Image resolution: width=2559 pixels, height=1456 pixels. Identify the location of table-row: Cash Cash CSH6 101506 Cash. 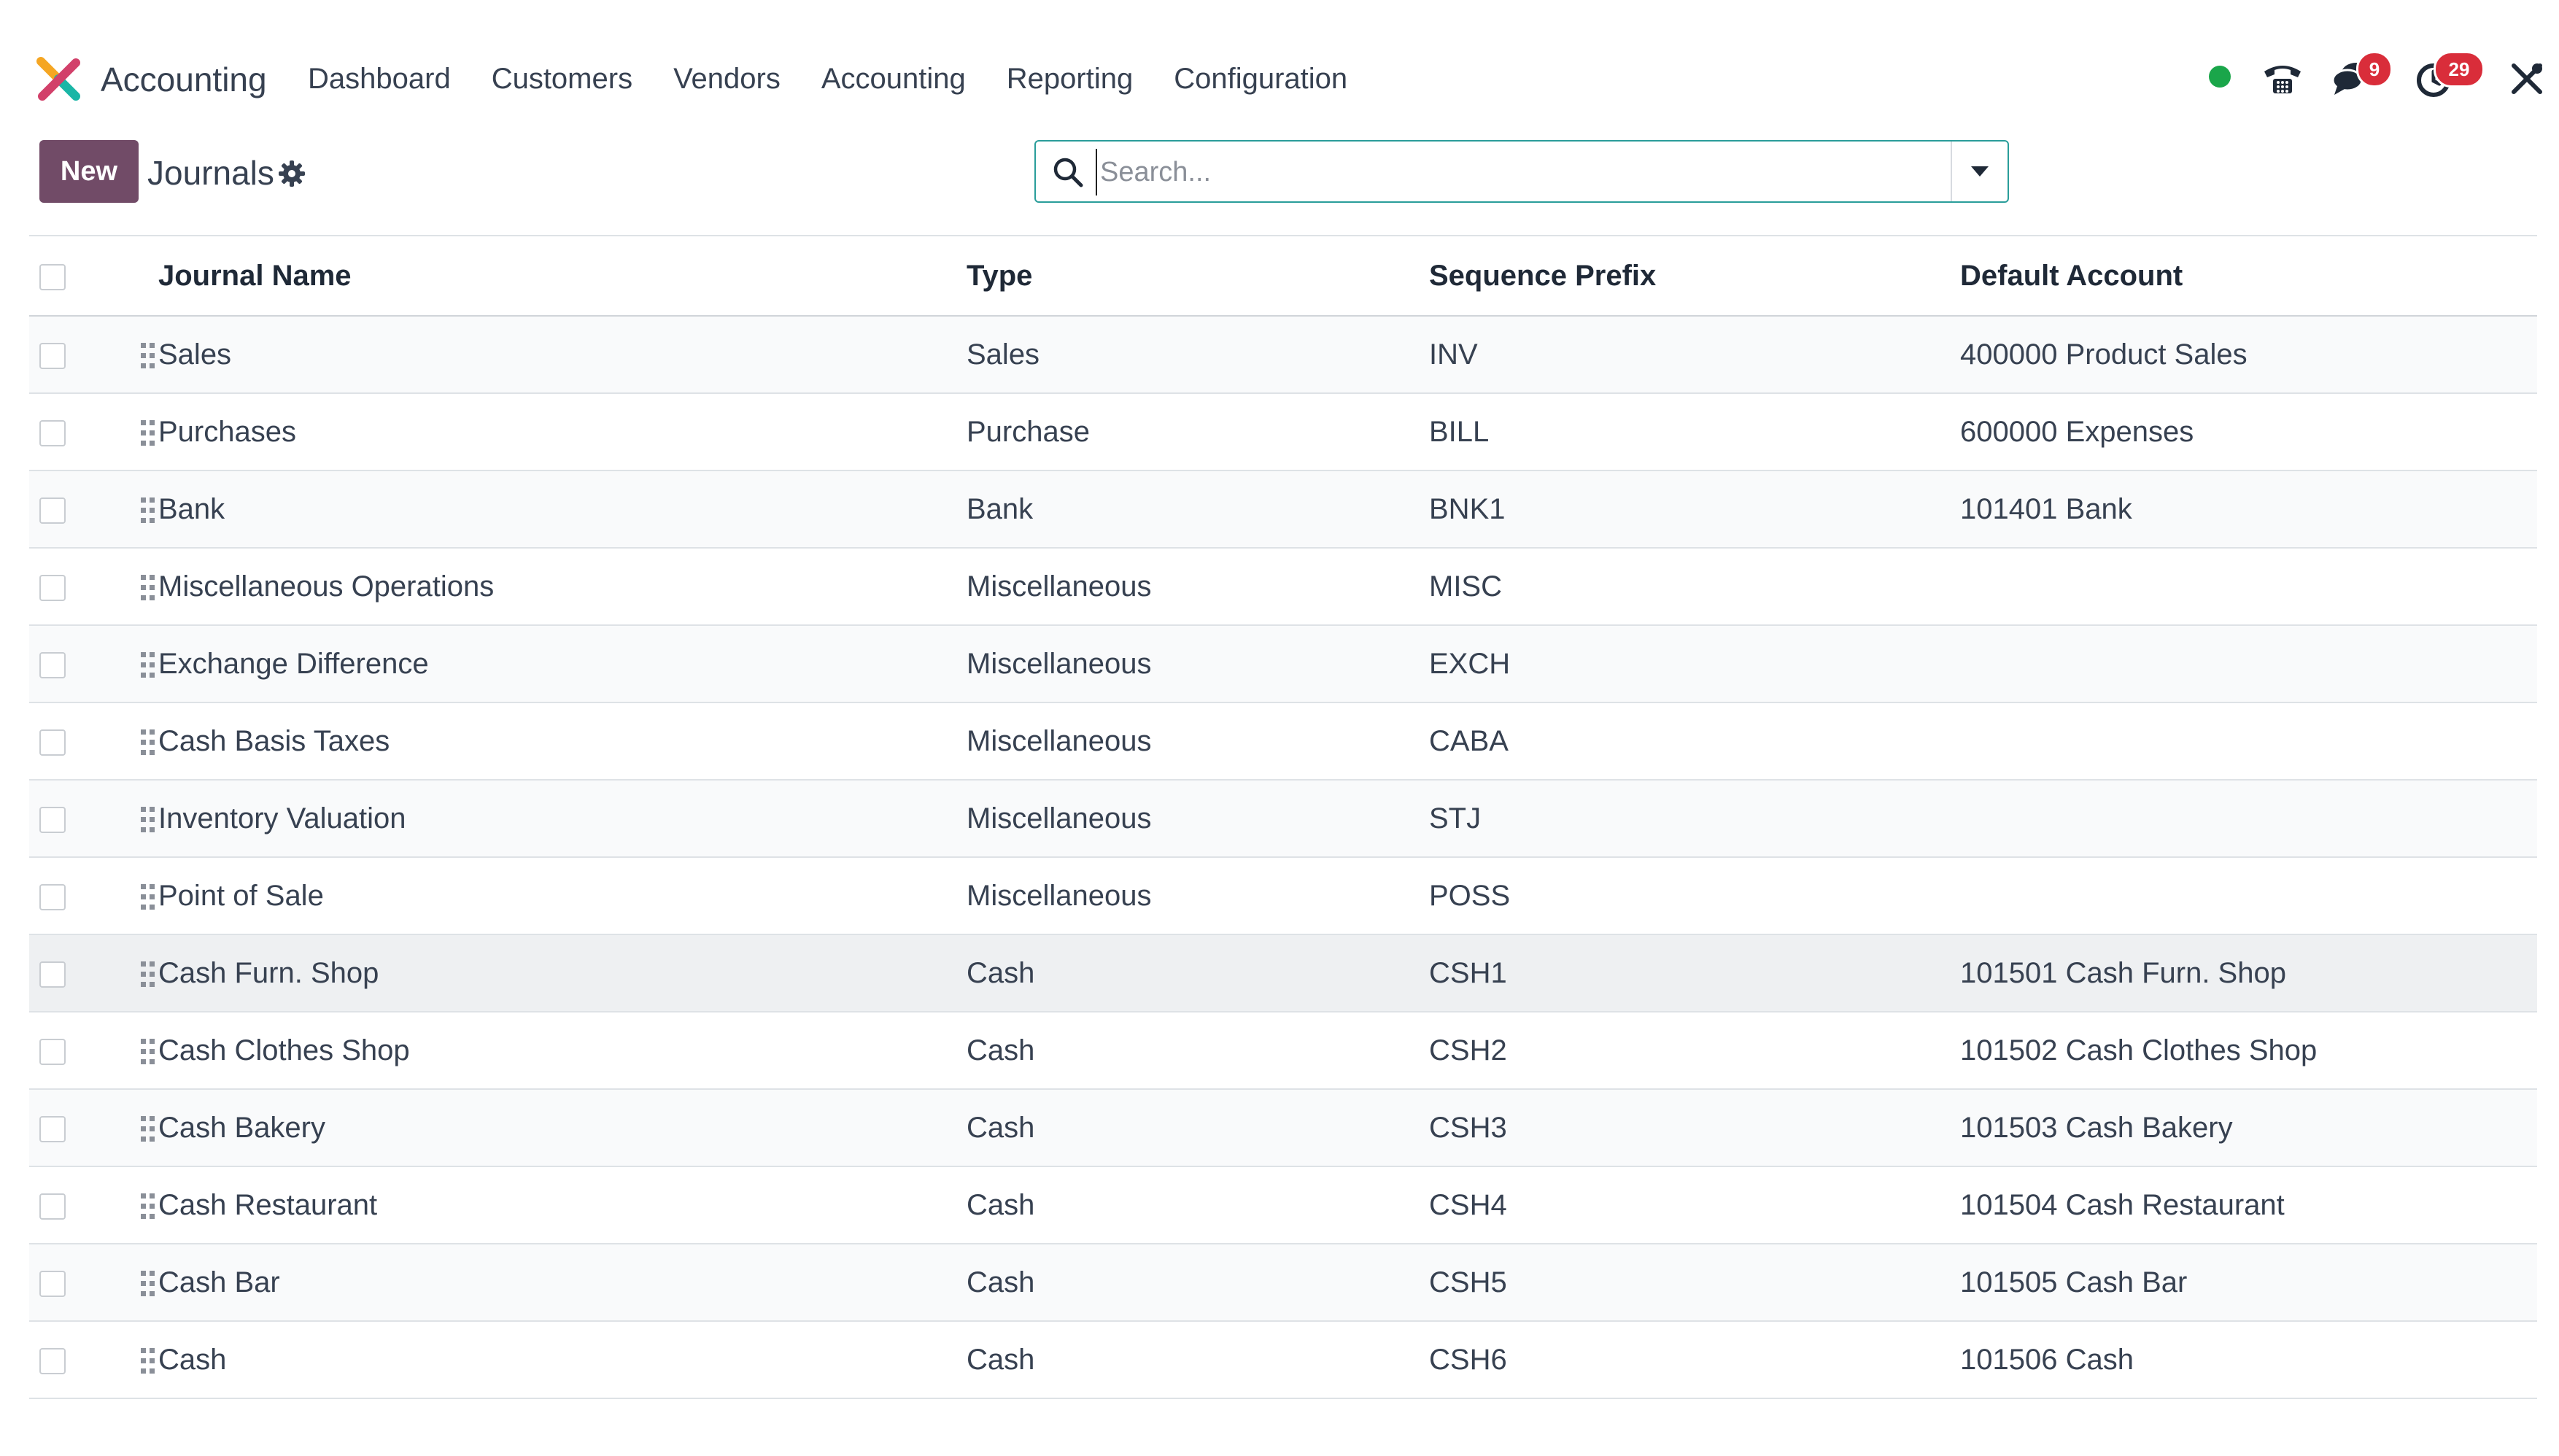
(1283, 1359).